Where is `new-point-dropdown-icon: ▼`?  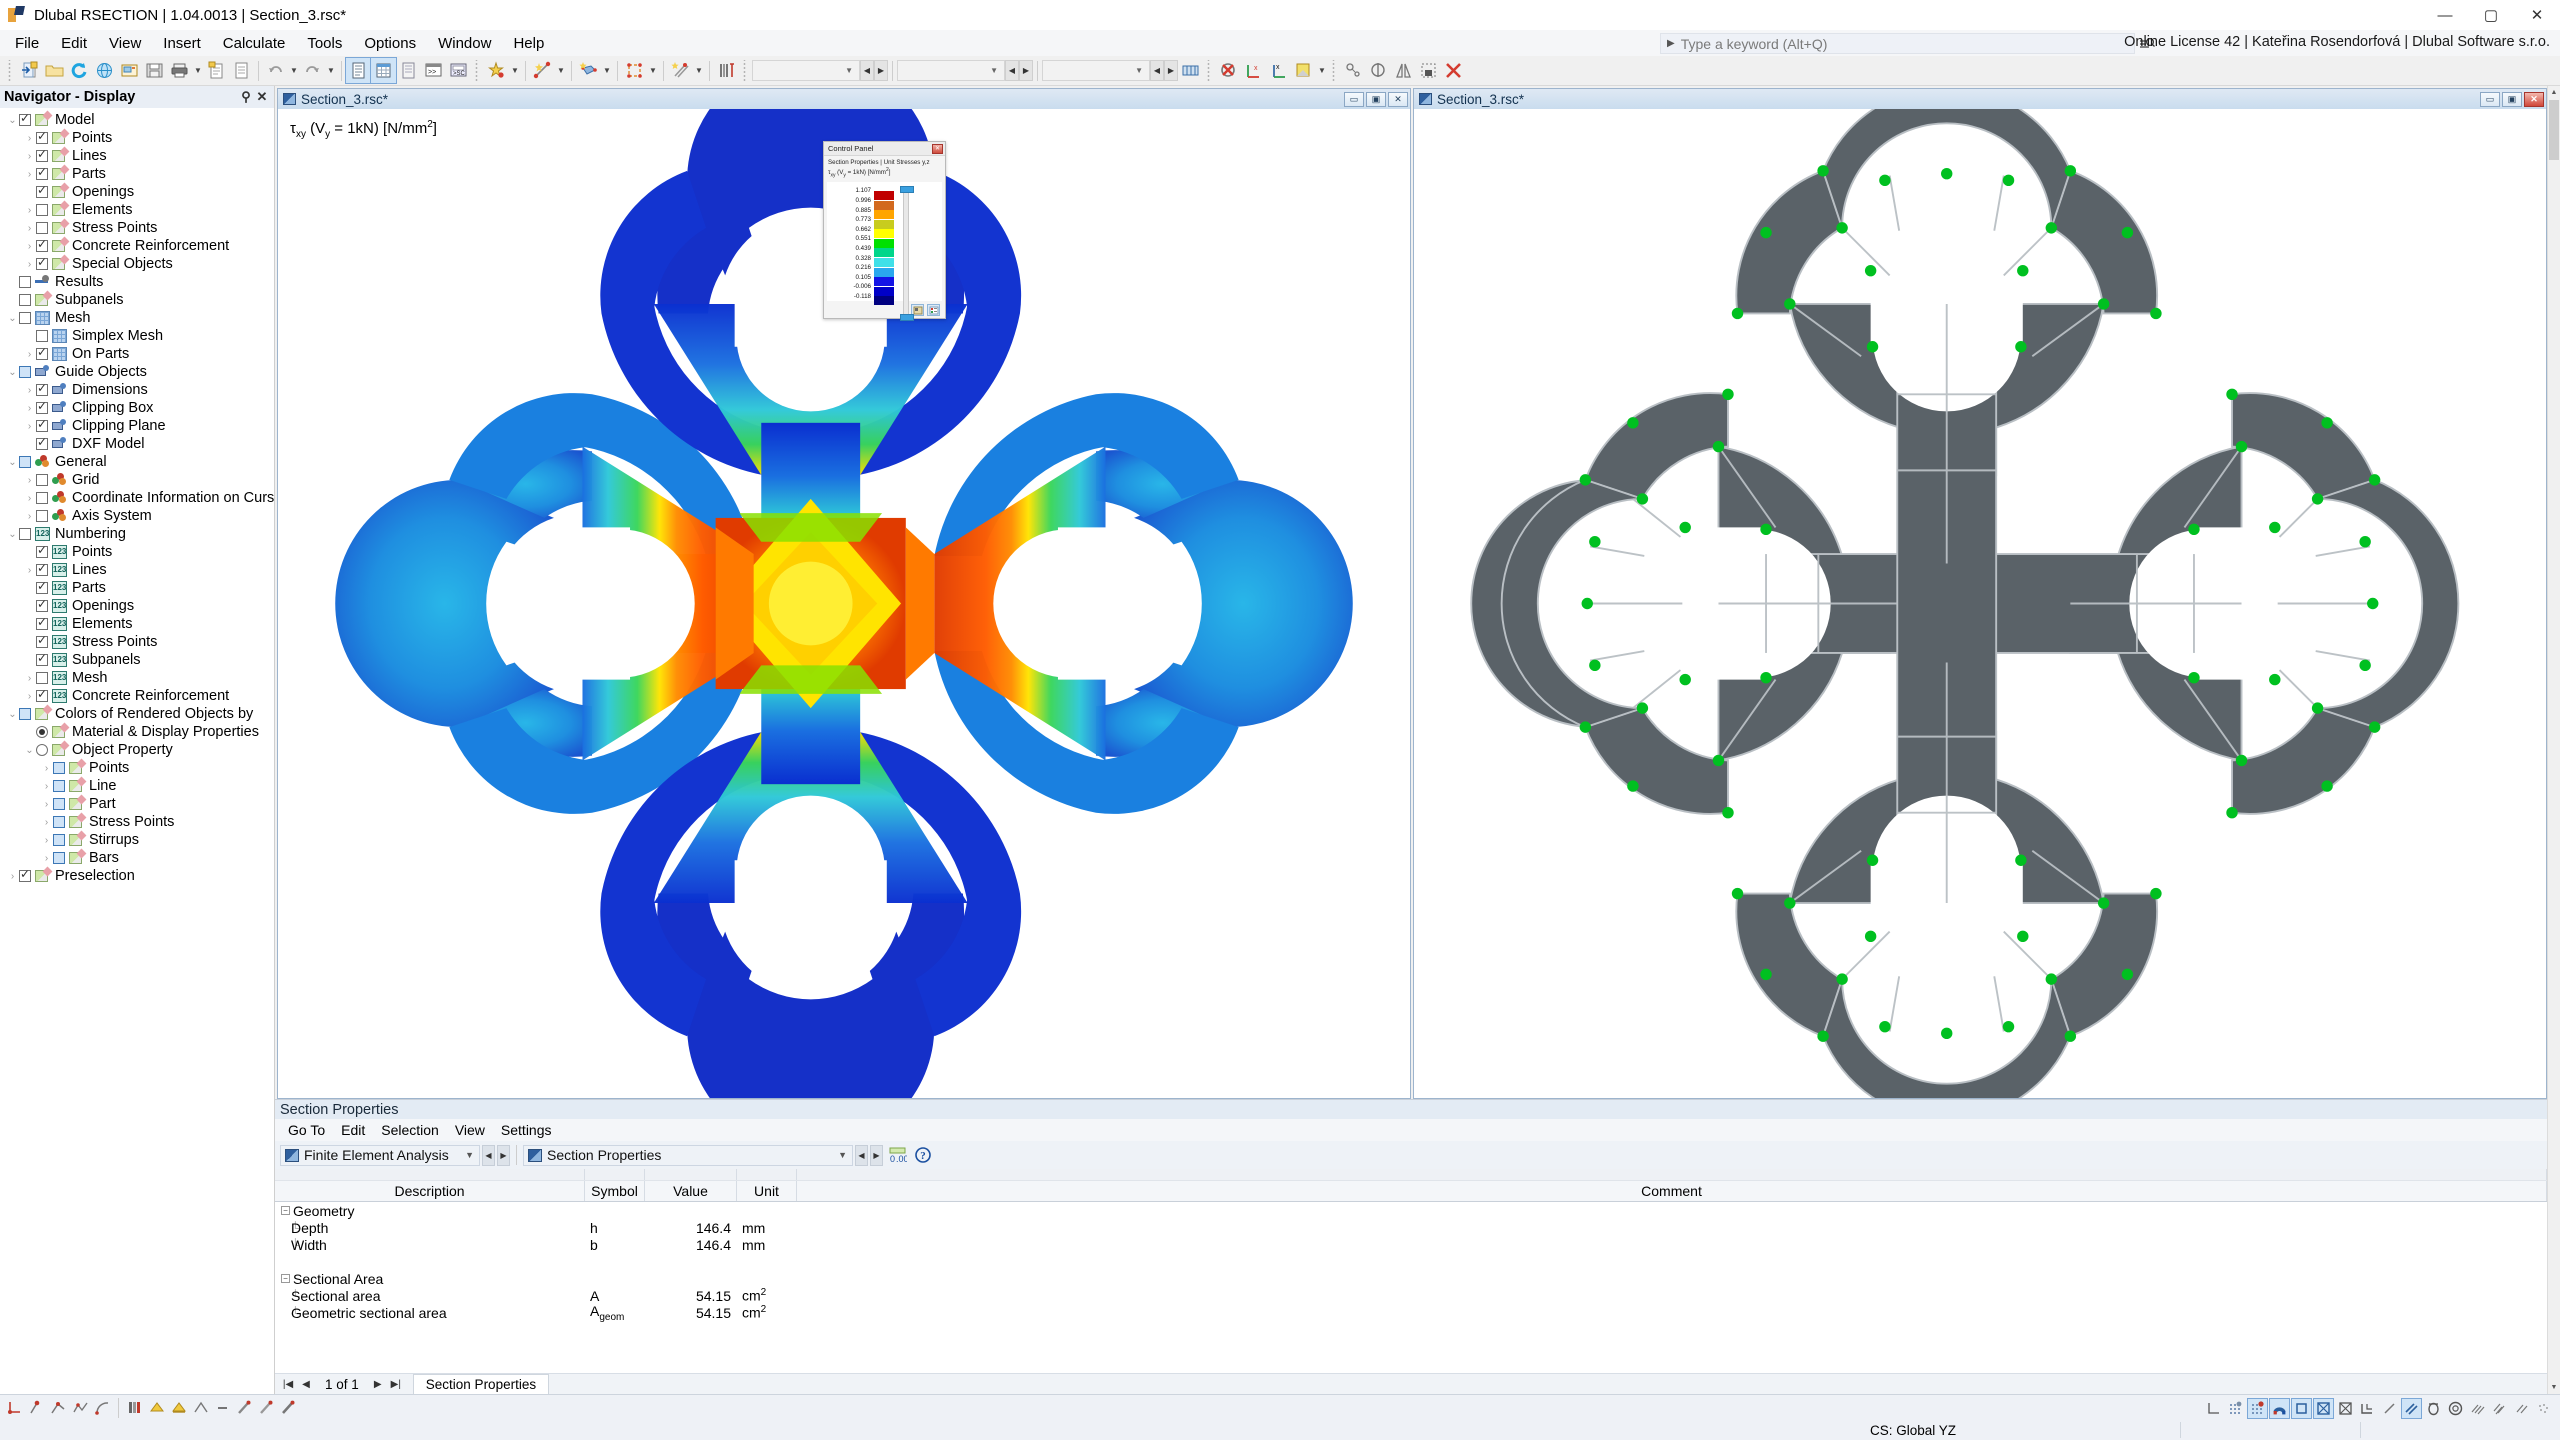
new-point-dropdown-icon: ▼ is located at coordinates (515, 70).